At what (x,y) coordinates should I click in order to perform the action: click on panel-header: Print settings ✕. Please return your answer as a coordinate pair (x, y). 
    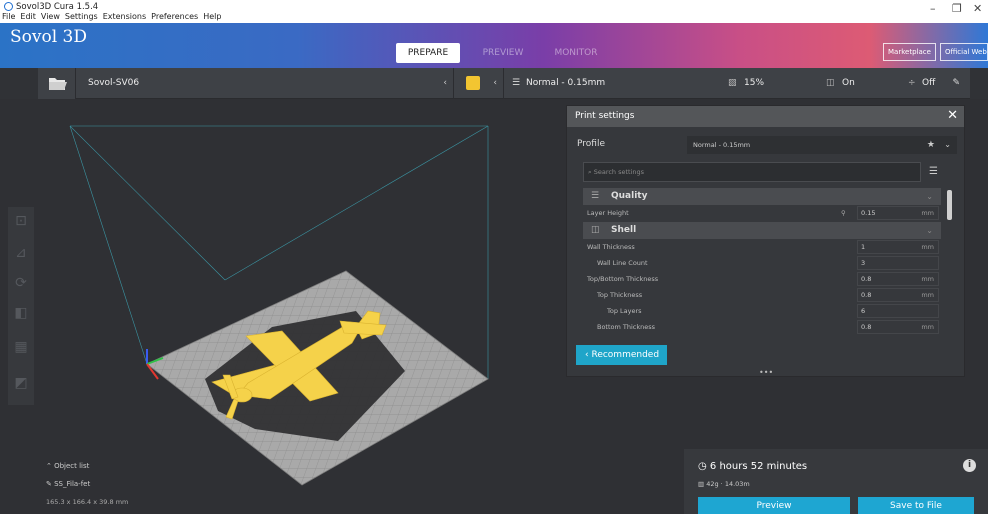
    Looking at the image, I should click on (765, 116).